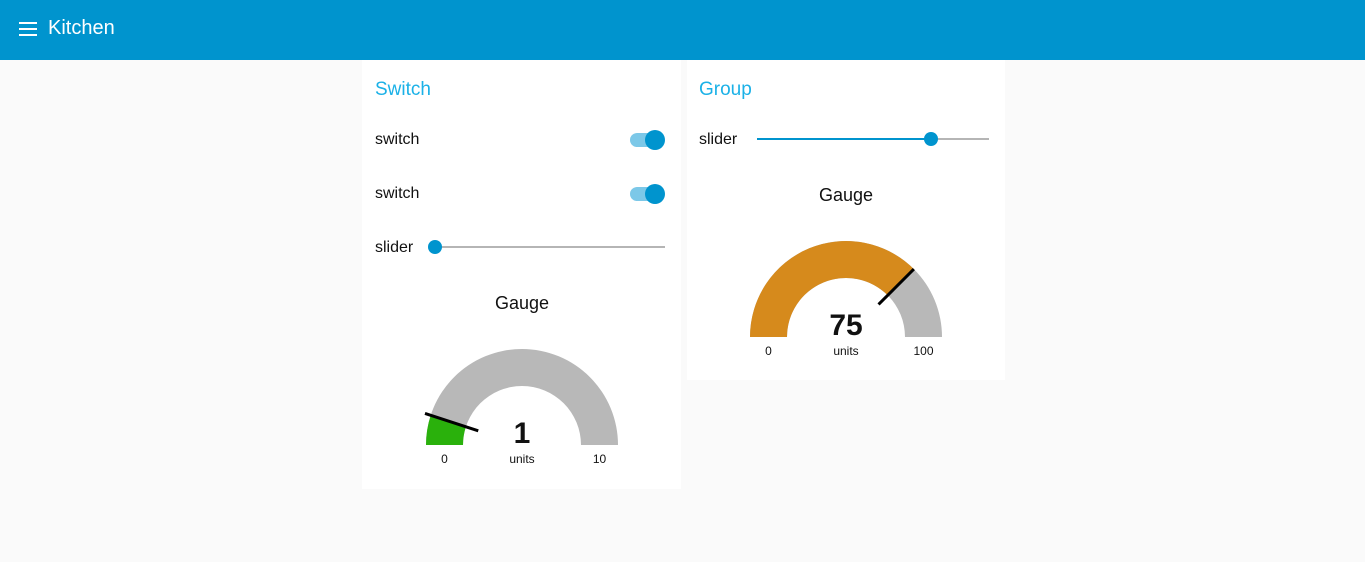 This screenshot has height=562, width=1365. I want to click on gauge-value: 75, so click(845, 325).